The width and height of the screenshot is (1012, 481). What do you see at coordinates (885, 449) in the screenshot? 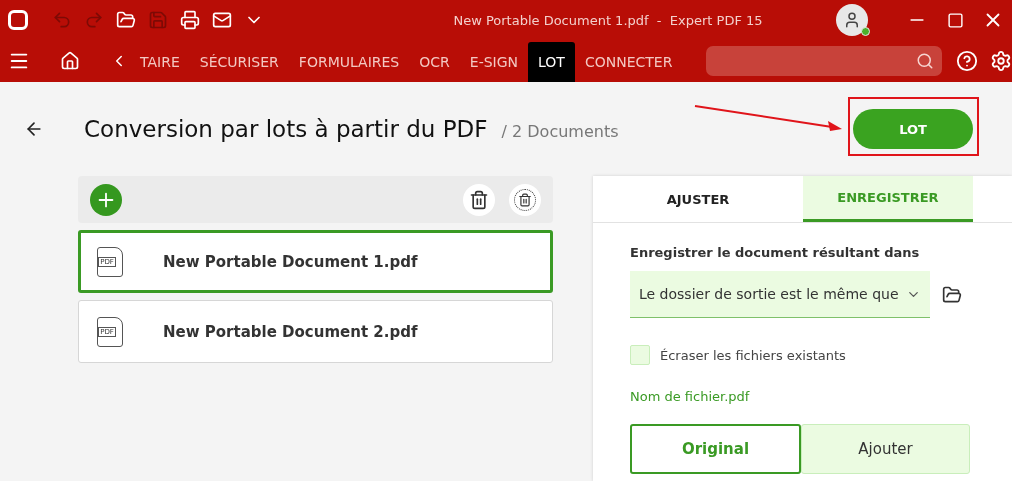
I see `mode-toggle: Ajouter` at bounding box center [885, 449].